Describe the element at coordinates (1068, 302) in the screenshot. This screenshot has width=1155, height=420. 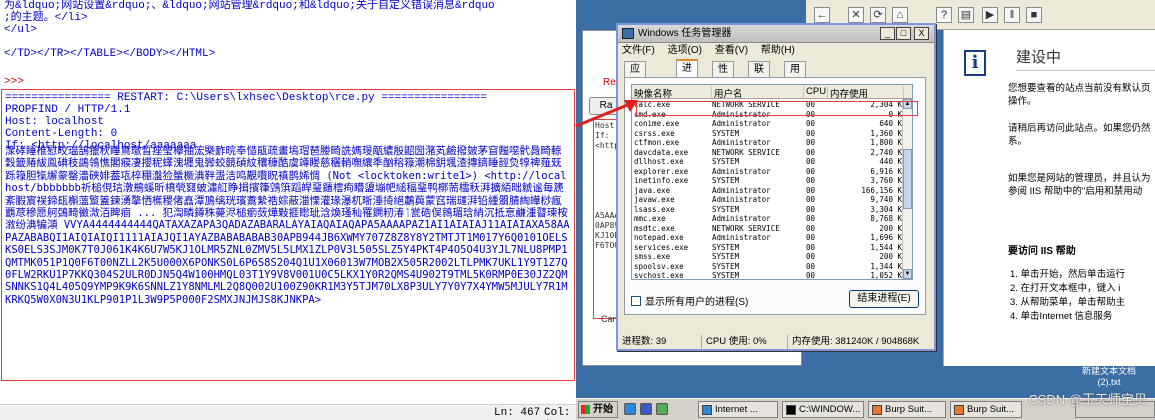
I see `help-step: 3. 从帮助菜单，单击帮助主` at that location.